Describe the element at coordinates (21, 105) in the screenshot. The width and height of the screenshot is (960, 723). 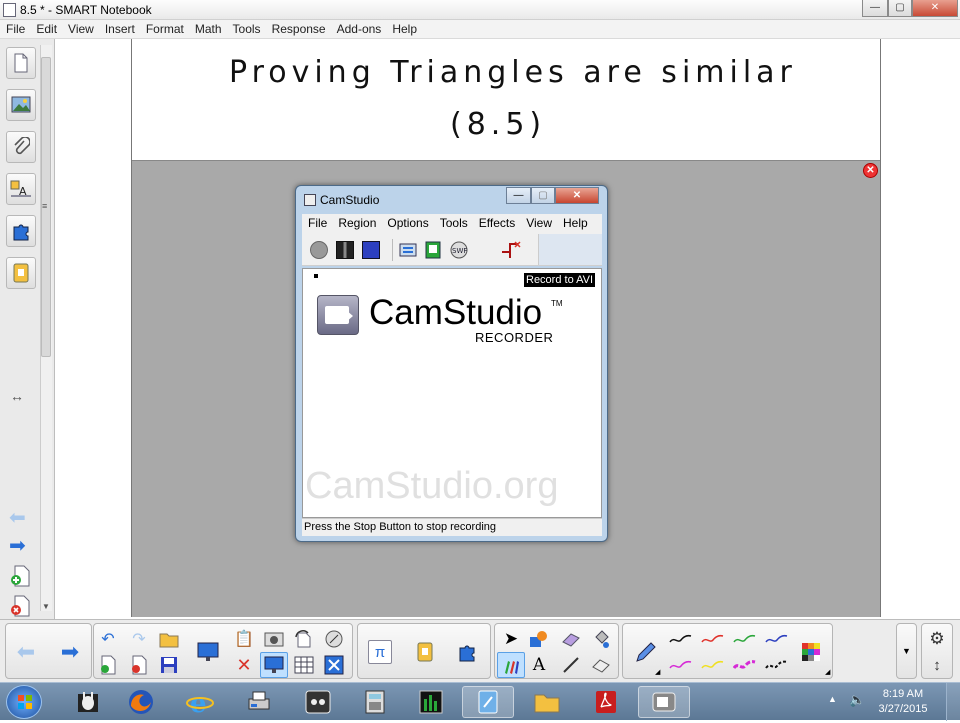
I see `gallery-tab` at that location.